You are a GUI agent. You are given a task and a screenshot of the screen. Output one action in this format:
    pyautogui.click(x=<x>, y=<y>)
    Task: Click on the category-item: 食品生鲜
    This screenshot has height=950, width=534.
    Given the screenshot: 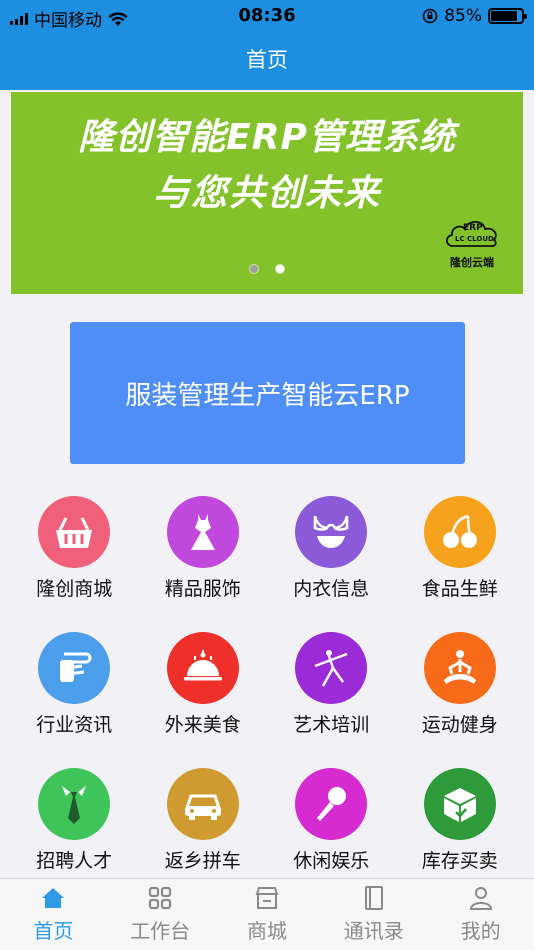 What is the action you would take?
    pyautogui.click(x=460, y=564)
    